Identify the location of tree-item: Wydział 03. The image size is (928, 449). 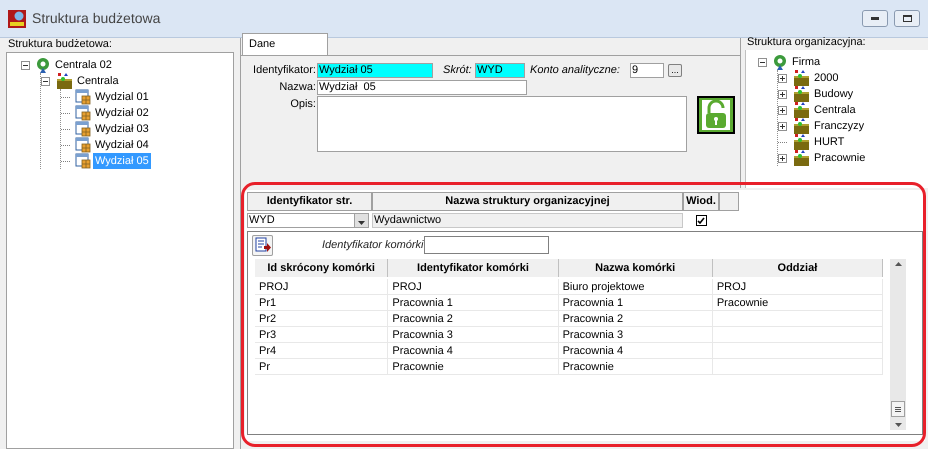
(122, 129).